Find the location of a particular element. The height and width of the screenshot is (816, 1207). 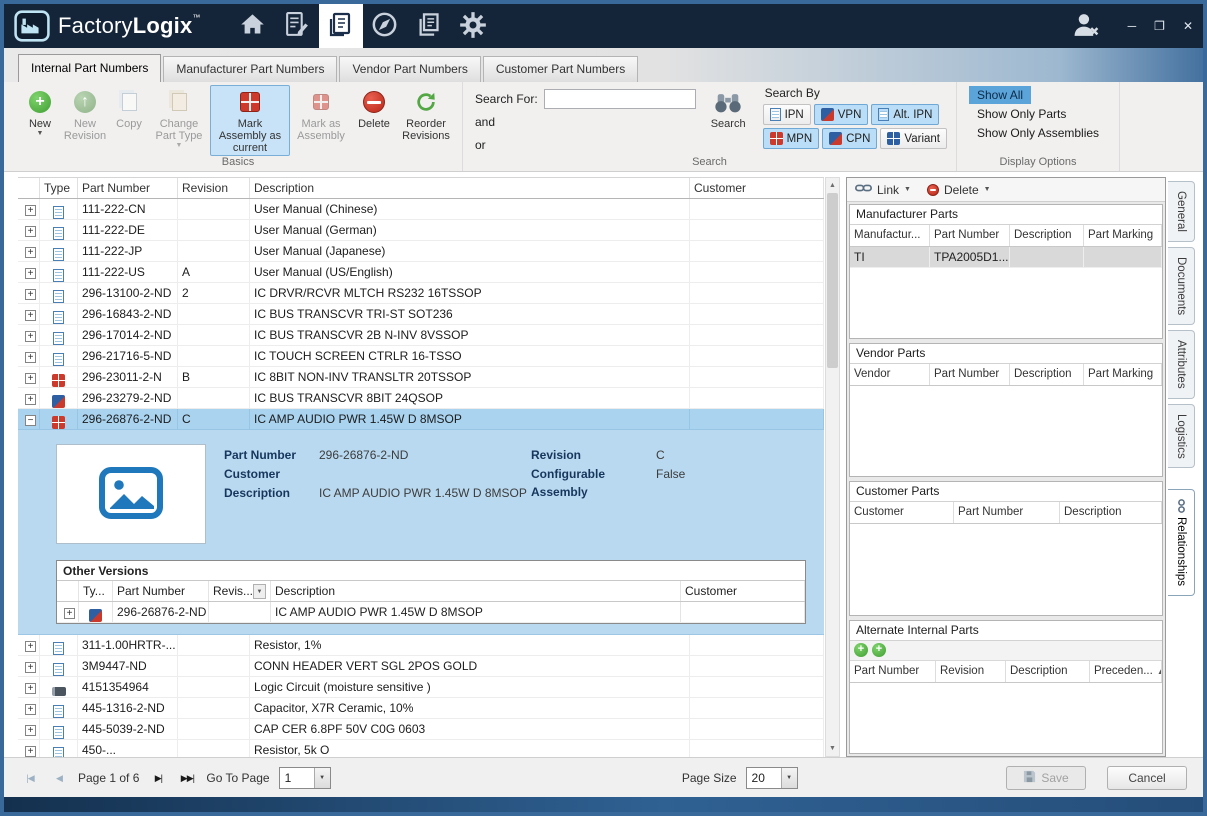

tab-internal-part-numbers: Internal Part Numbers is located at coordinates (90, 68).